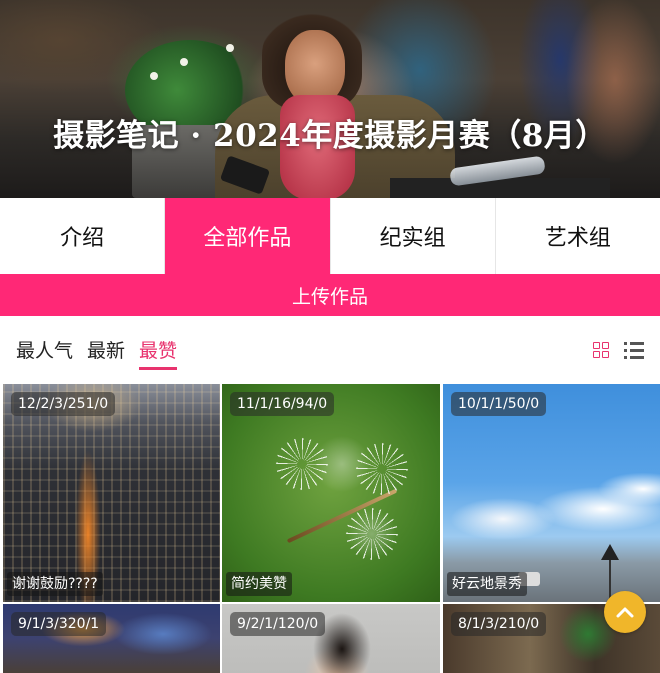 The width and height of the screenshot is (660, 673). I want to click on photo-card: 10/1/1/50/0 好云地景秀, so click(551, 493).